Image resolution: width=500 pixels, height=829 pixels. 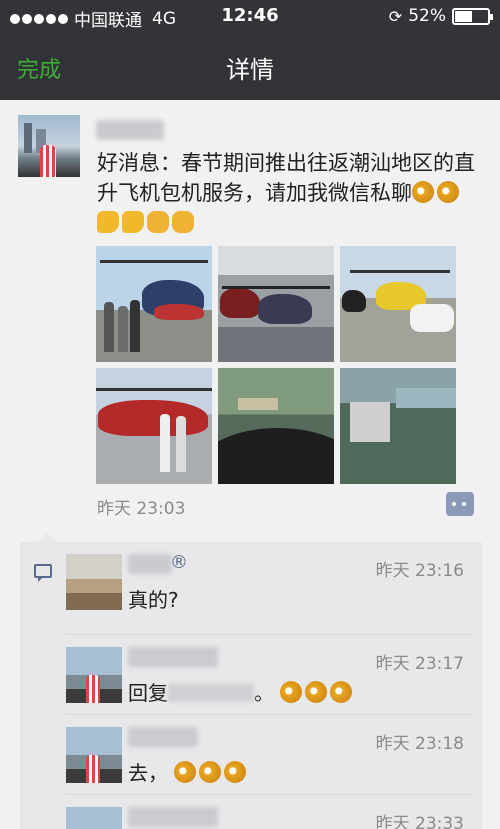 I want to click on comment-row: 昨天 23:17 回复 。, so click(x=270, y=671).